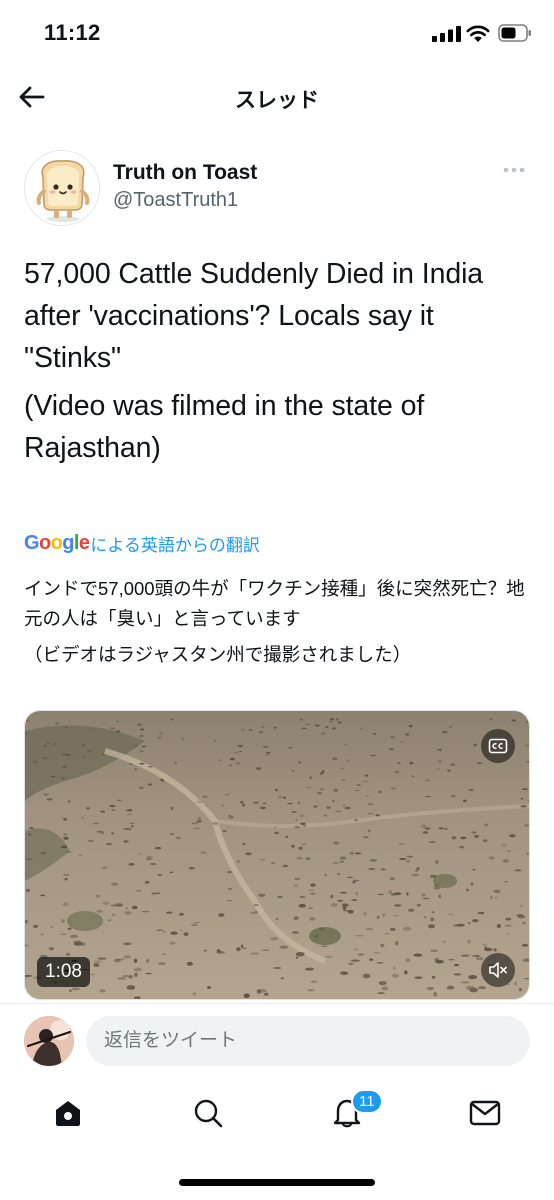  I want to click on search-icon, so click(208, 1113).